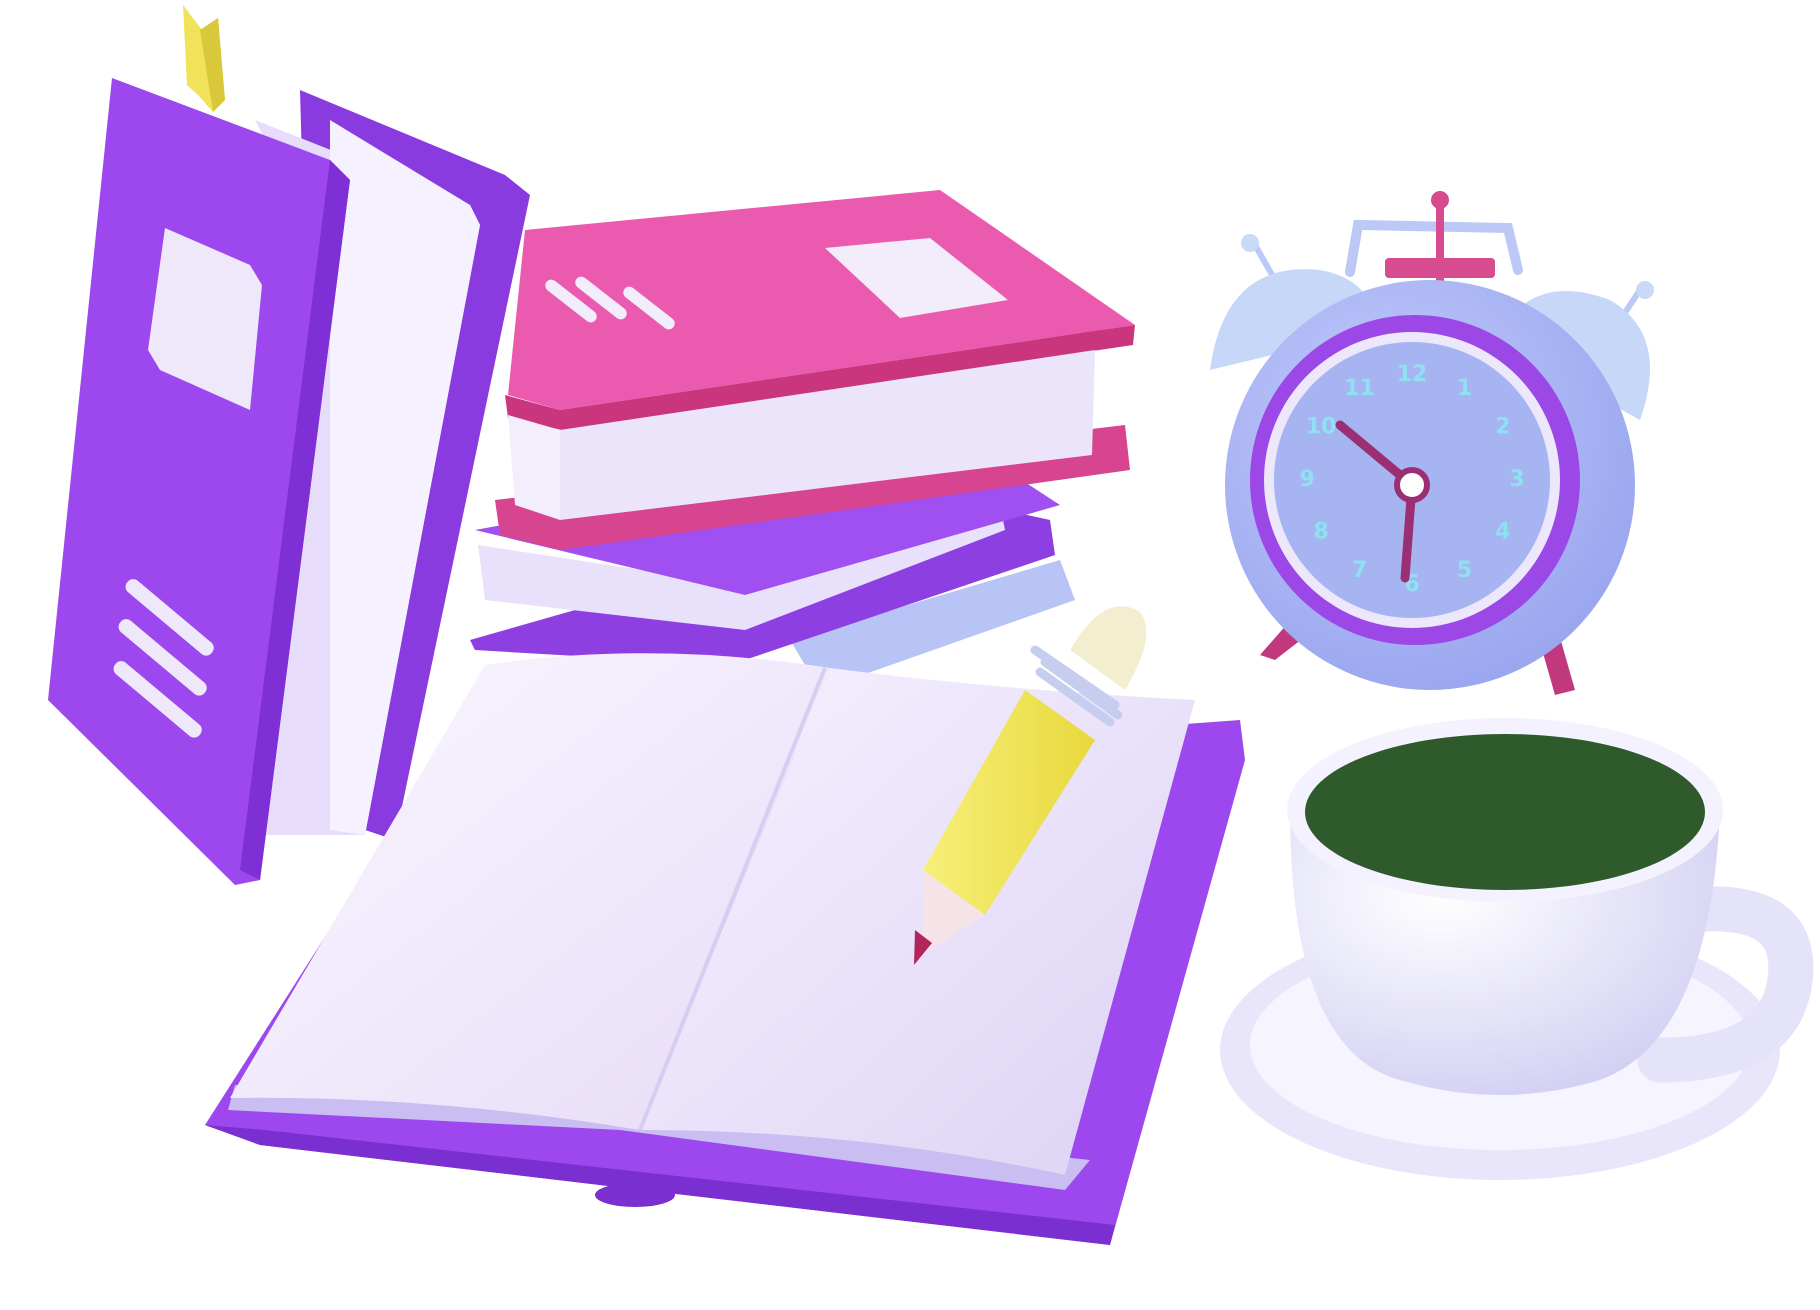 The height and width of the screenshot is (1310, 1820). I want to click on clock-numeral: 11, so click(1359, 388).